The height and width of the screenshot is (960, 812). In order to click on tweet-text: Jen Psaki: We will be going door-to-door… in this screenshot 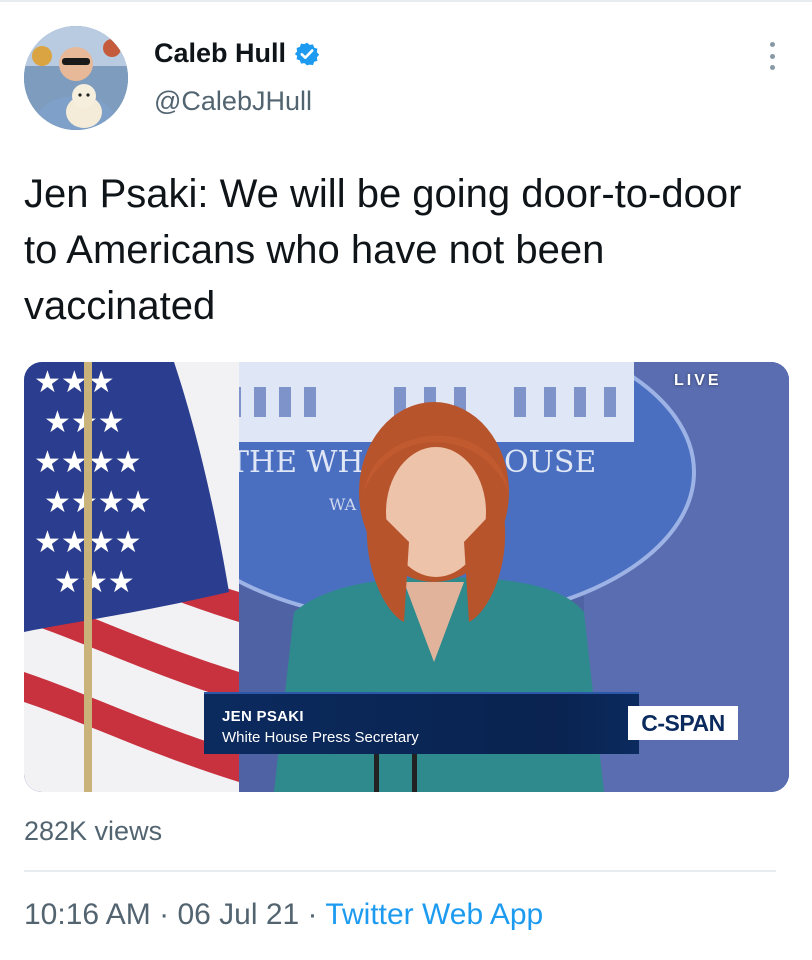, I will do `click(383, 250)`.